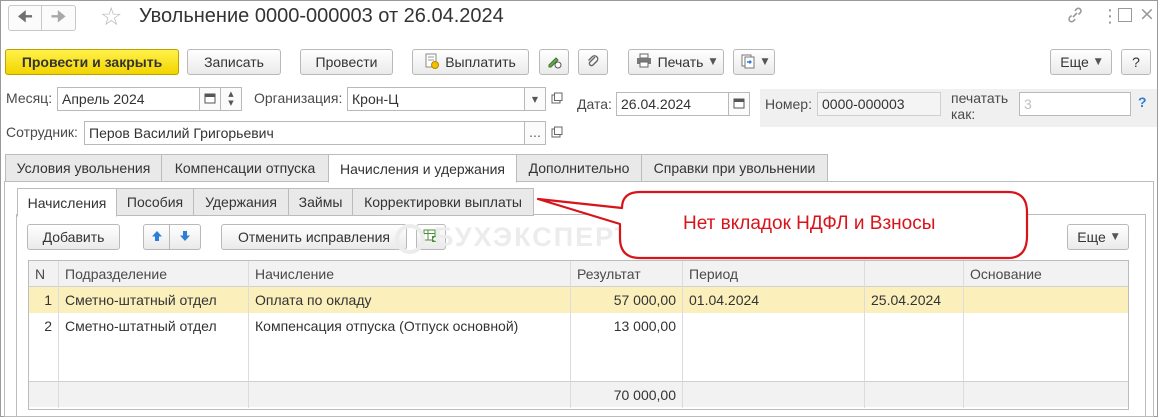  I want to click on star-icon: ☆, so click(111, 16).